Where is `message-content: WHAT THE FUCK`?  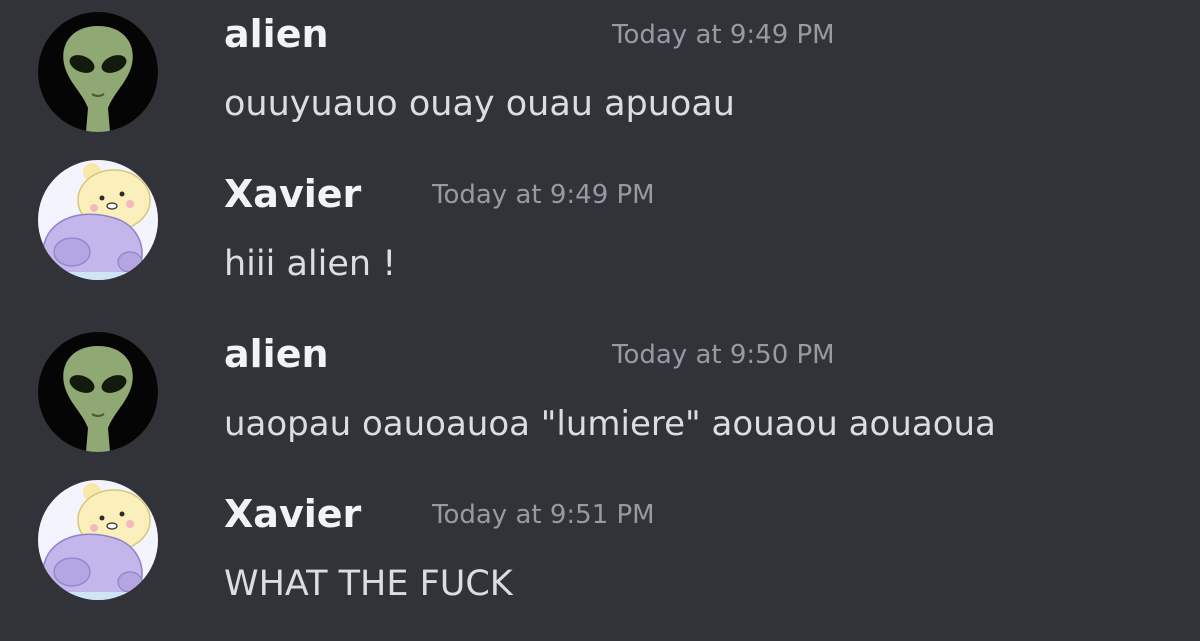 message-content: WHAT THE FUCK is located at coordinates (368, 584).